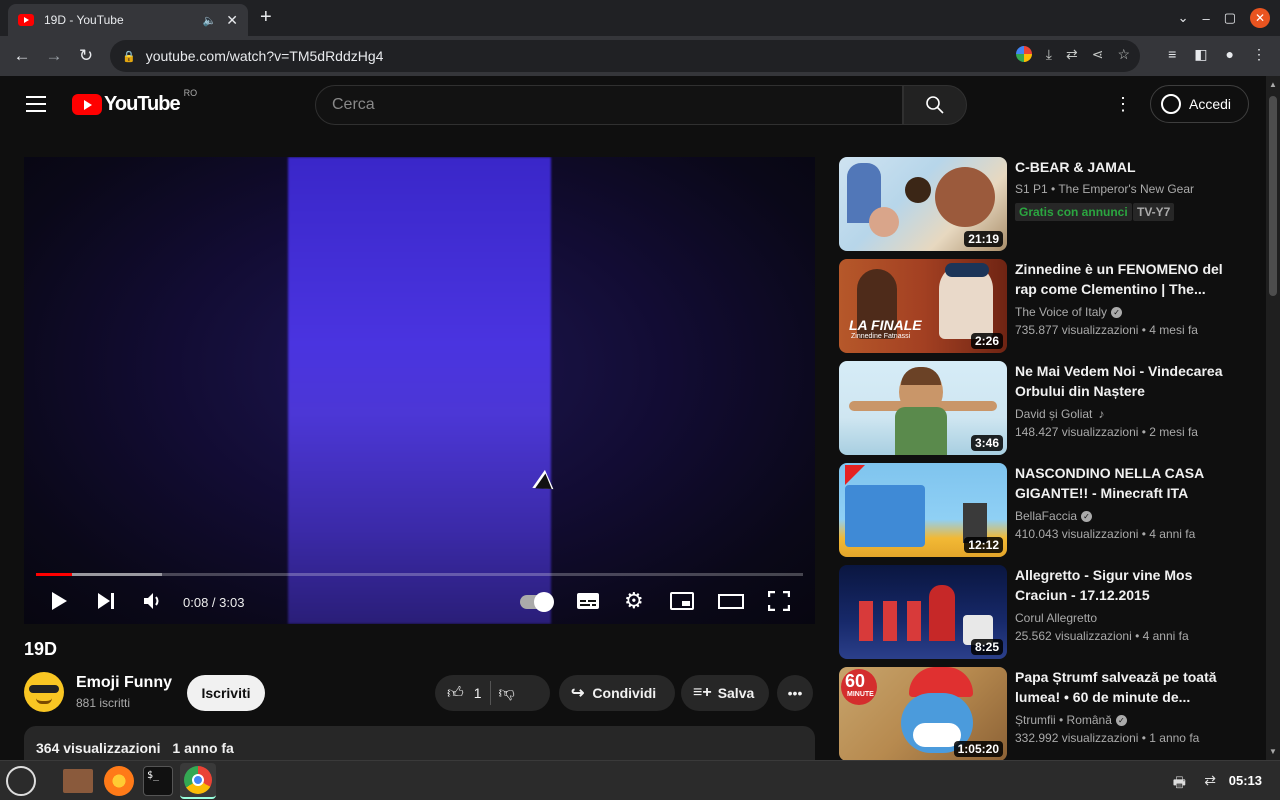 The width and height of the screenshot is (1280, 800). What do you see at coordinates (419, 574) in the screenshot?
I see `progress-bar` at bounding box center [419, 574].